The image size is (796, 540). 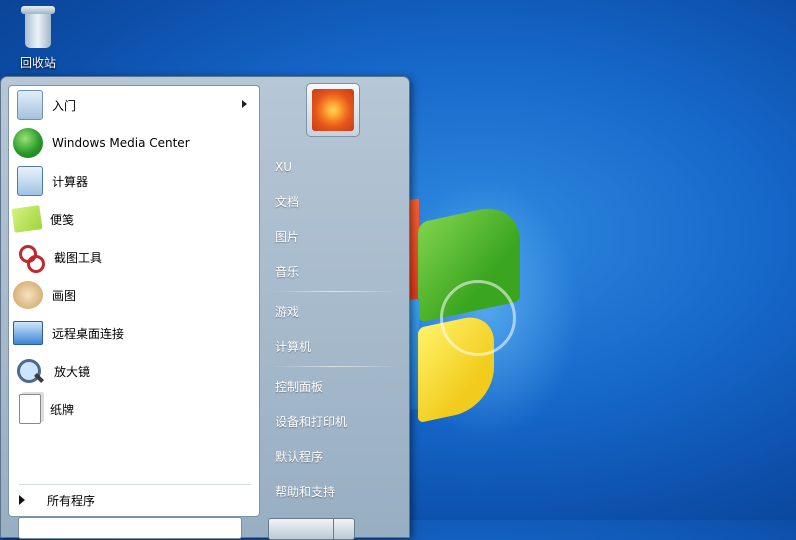 I want to click on program-label: 计算器, so click(x=70, y=181).